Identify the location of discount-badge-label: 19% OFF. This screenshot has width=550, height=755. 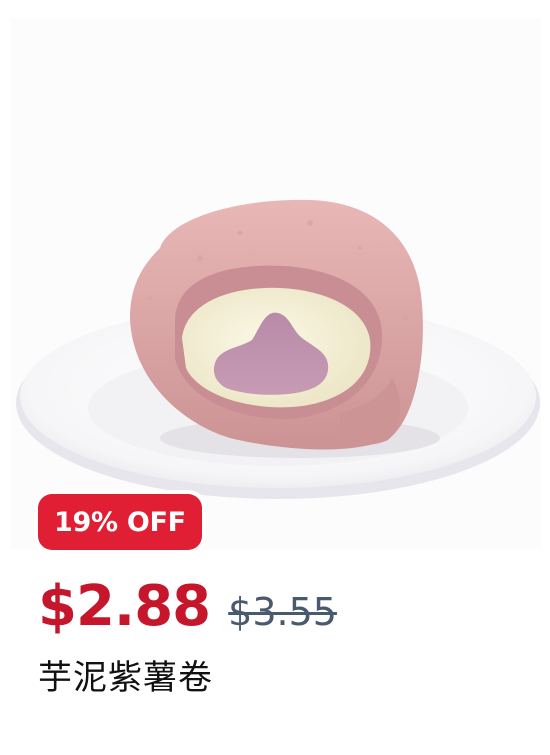
(120, 522).